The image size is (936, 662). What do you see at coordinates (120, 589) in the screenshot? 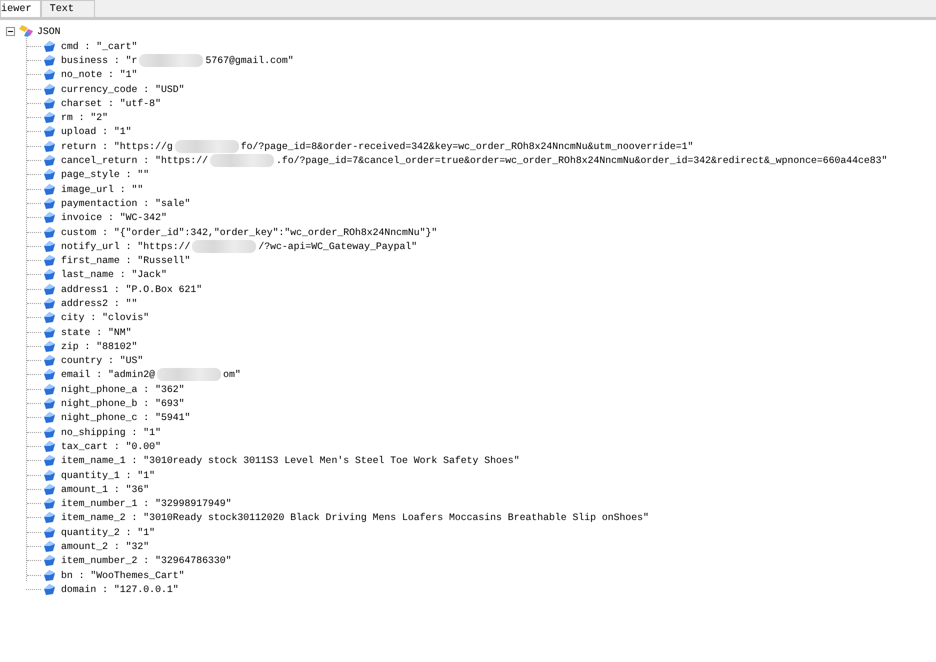
I see `tree-item: domain : "127.0.0.1"` at bounding box center [120, 589].